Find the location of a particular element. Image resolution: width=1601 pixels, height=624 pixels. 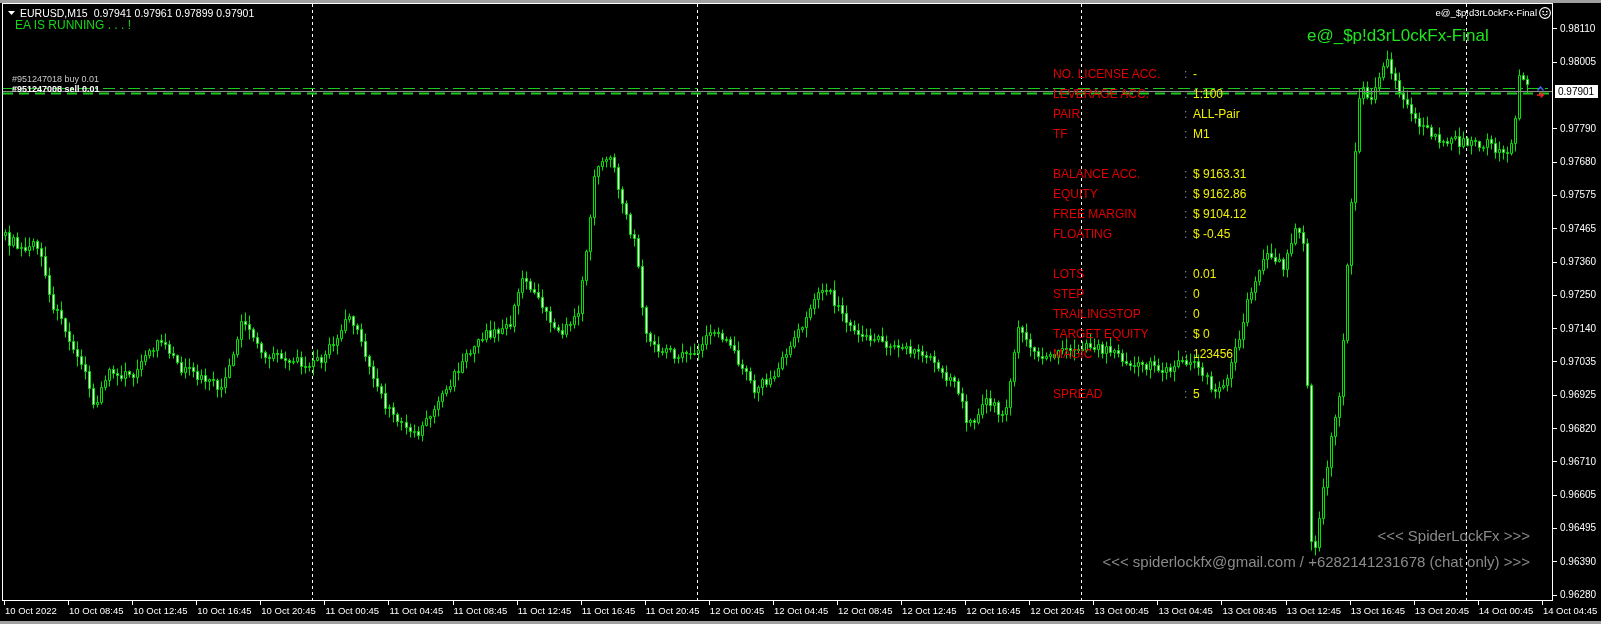

time-label: 14 Oct 04:45 is located at coordinates (1570, 611).